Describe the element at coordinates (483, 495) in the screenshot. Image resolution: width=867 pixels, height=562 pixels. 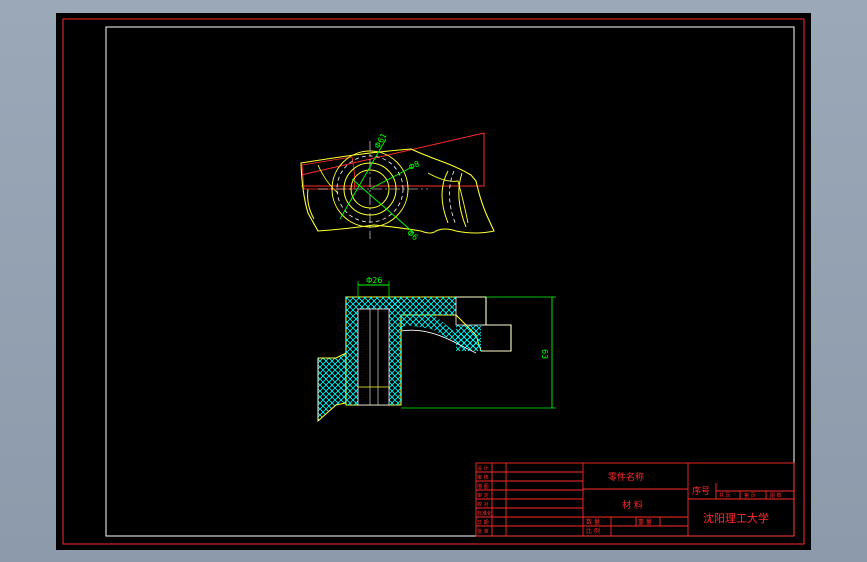
I see `row-label: 审 定` at that location.